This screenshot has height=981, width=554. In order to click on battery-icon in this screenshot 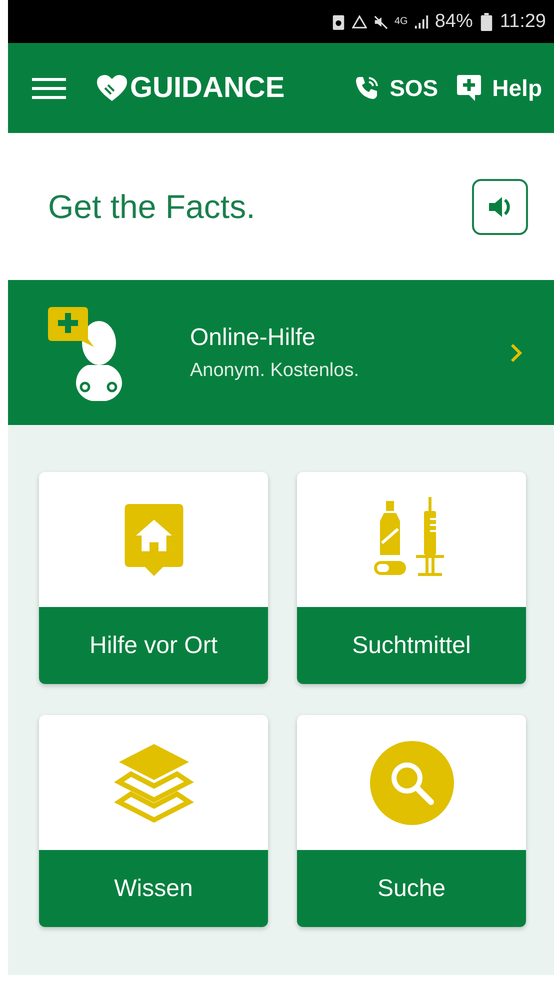, I will do `click(486, 21)`.